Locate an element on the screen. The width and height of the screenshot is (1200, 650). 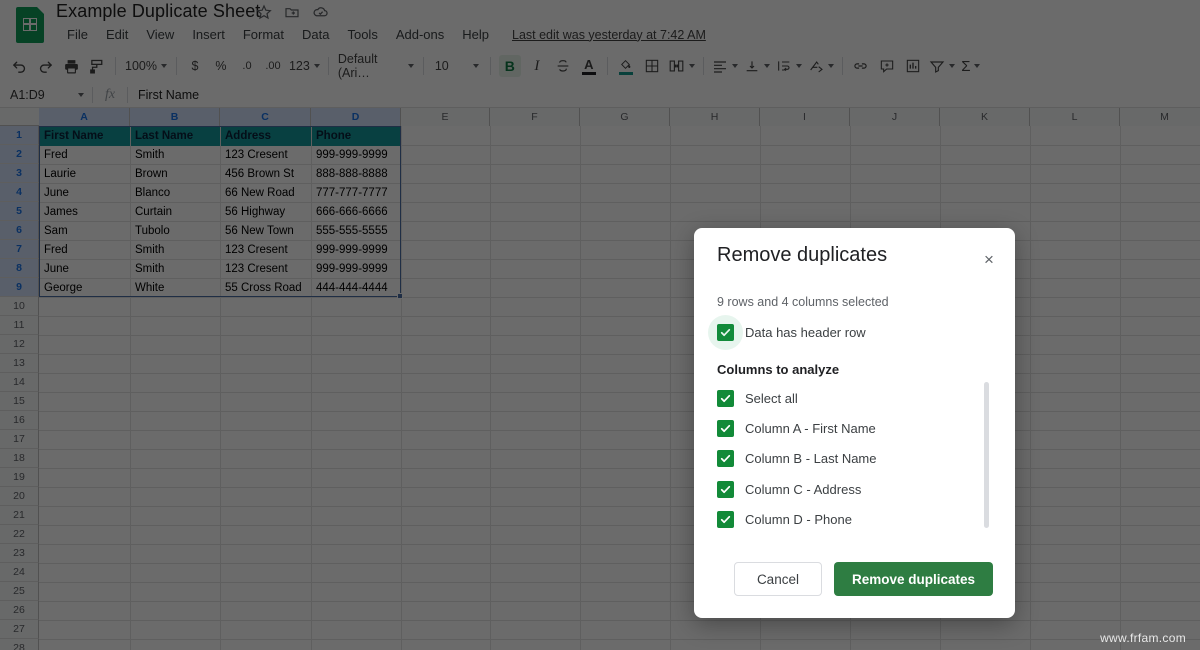
checkbox-label: Select all is located at coordinates (771, 398).